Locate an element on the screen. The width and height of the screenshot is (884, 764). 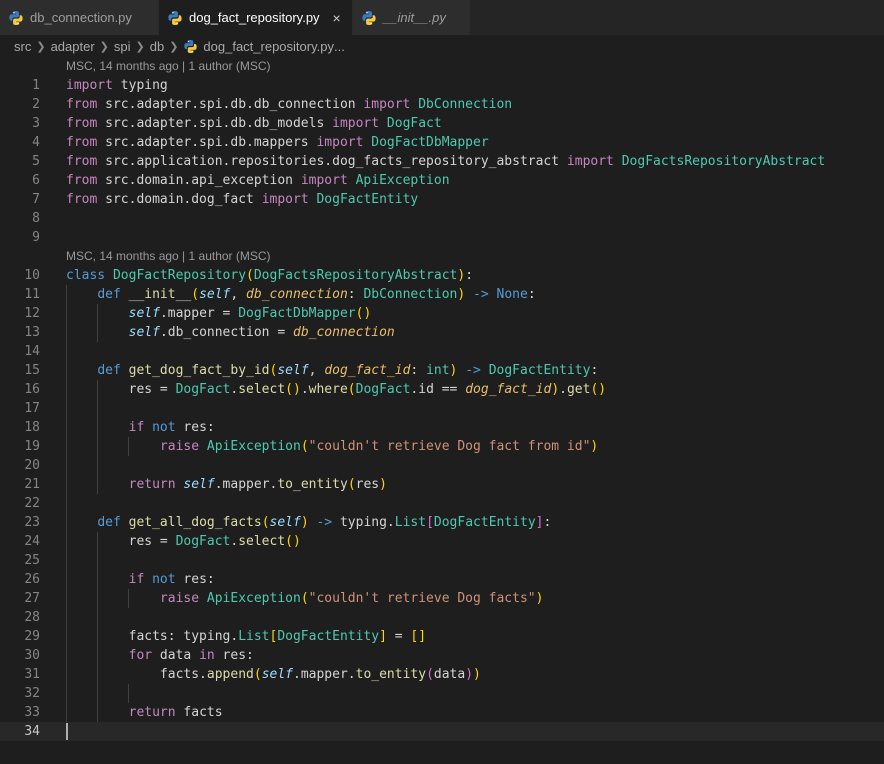
code-line: 24 res = DogFact.select() is located at coordinates (442, 541).